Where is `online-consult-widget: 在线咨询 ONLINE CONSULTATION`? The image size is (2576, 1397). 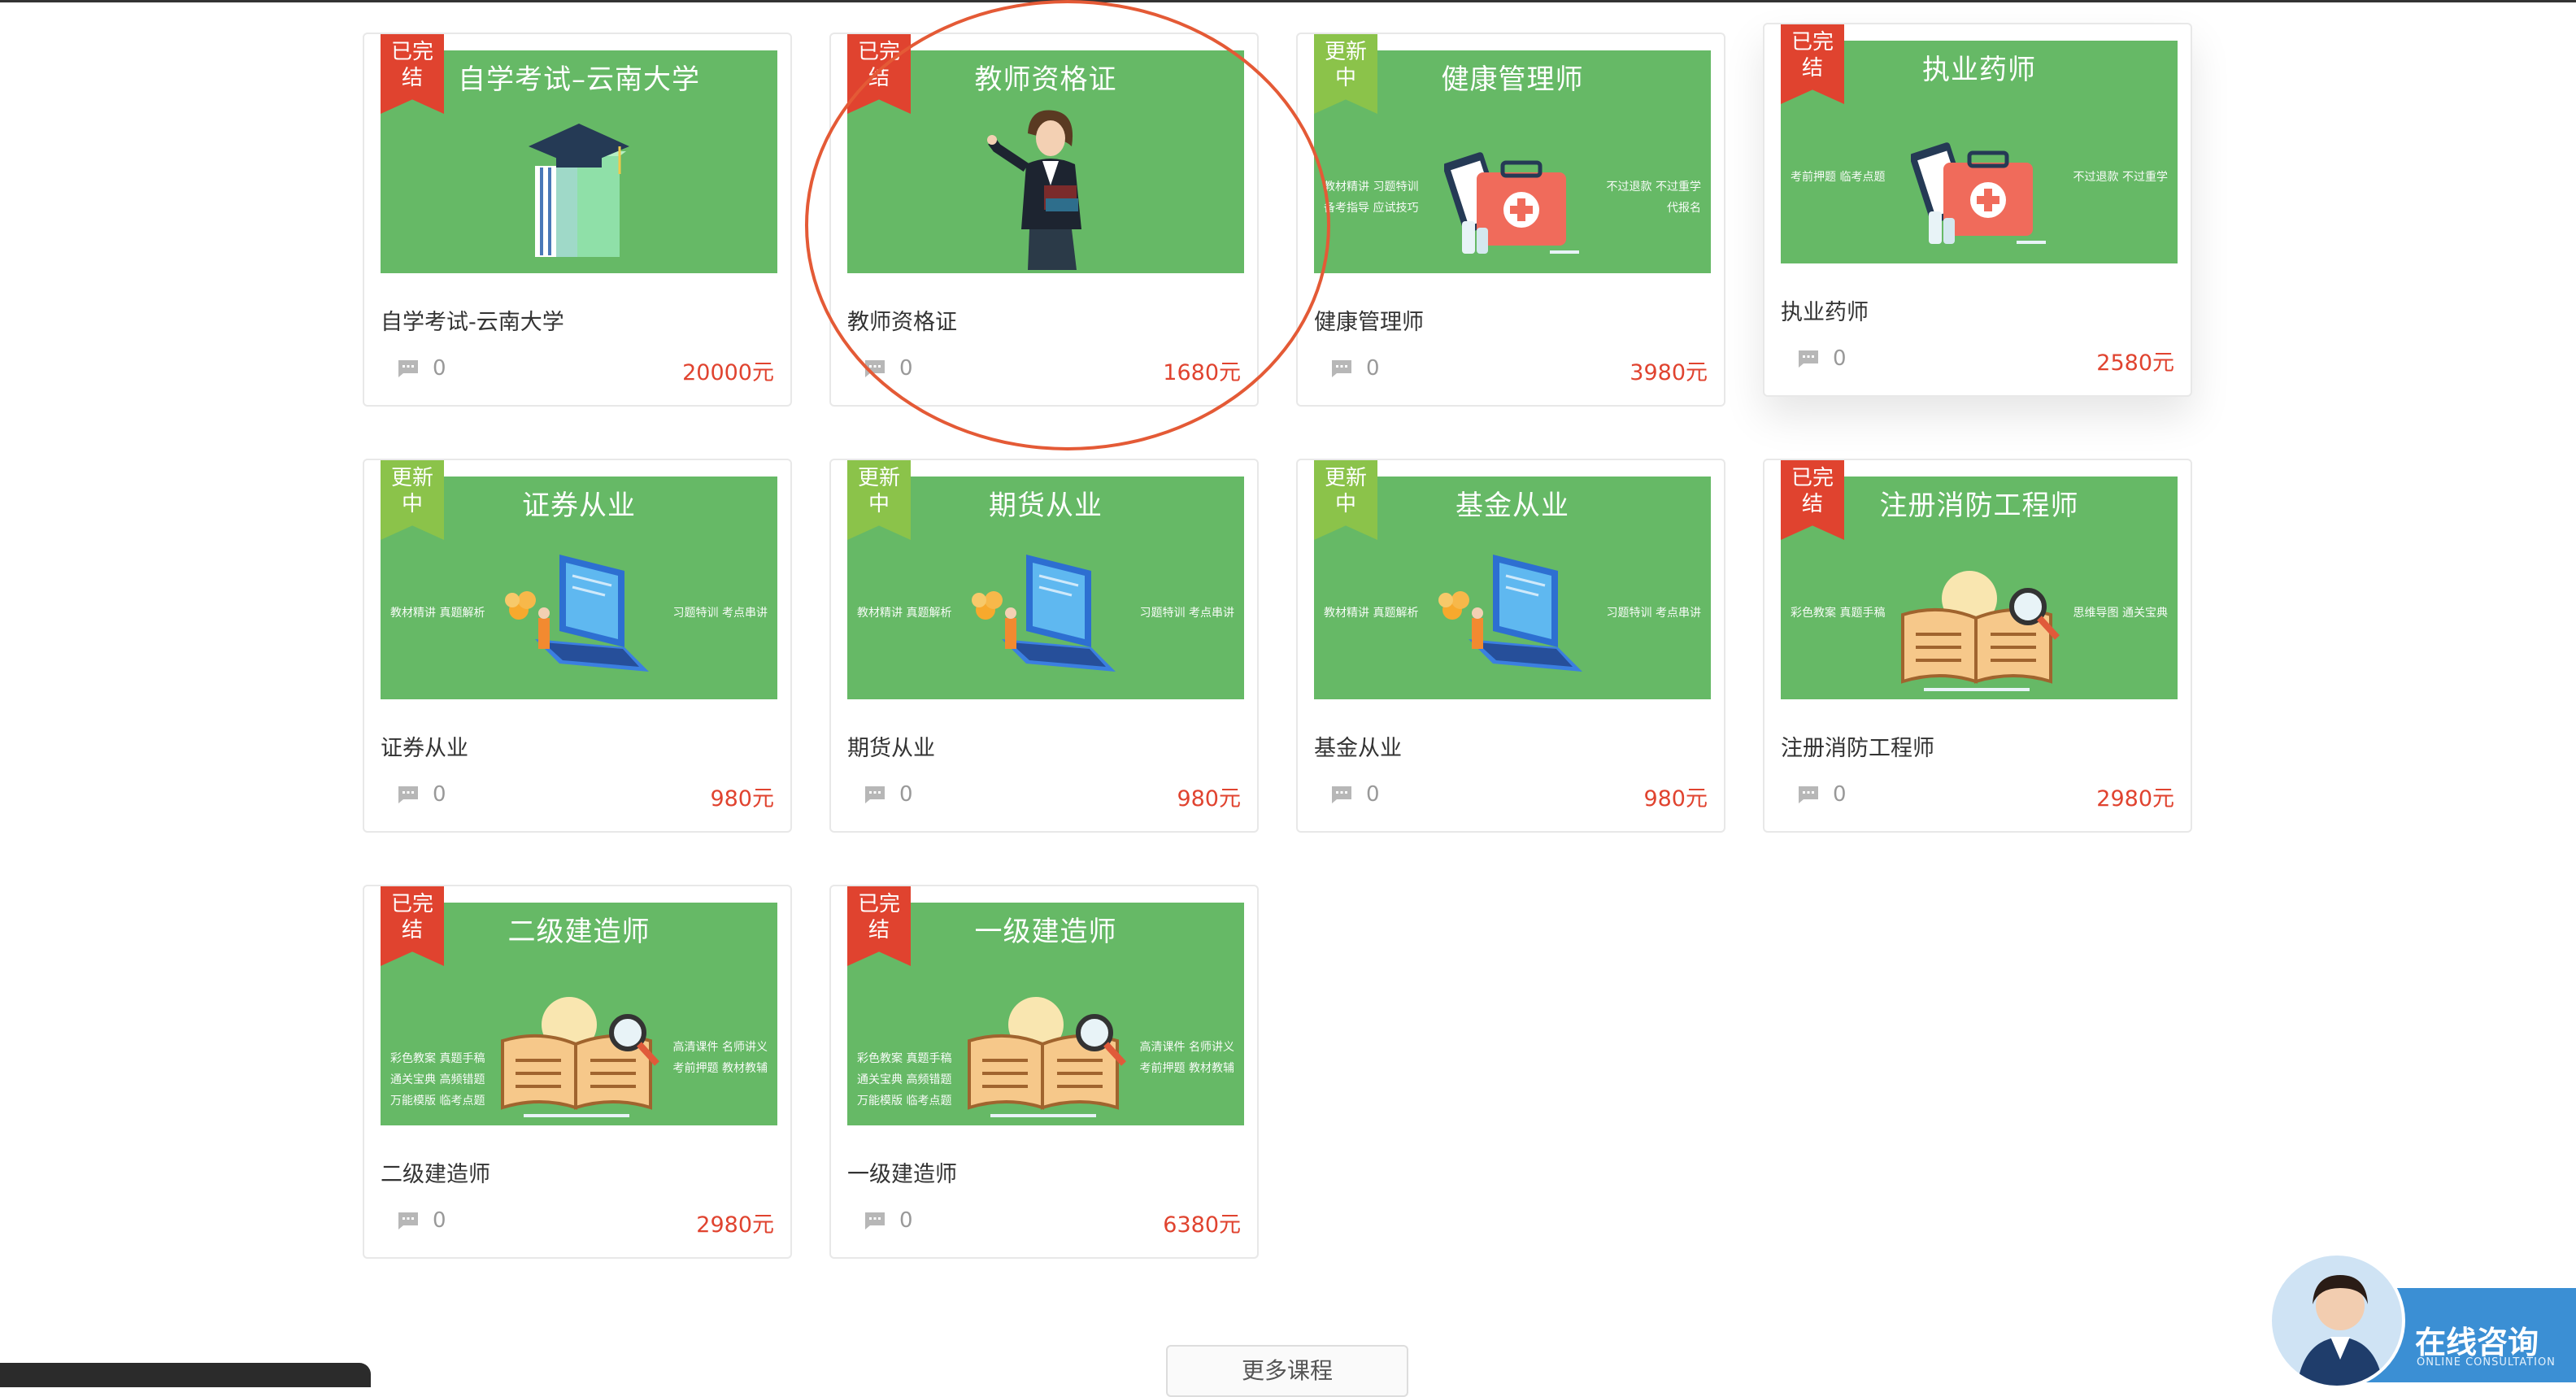 online-consult-widget: 在线咨询 ONLINE CONSULTATION is located at coordinates (2423, 1320).